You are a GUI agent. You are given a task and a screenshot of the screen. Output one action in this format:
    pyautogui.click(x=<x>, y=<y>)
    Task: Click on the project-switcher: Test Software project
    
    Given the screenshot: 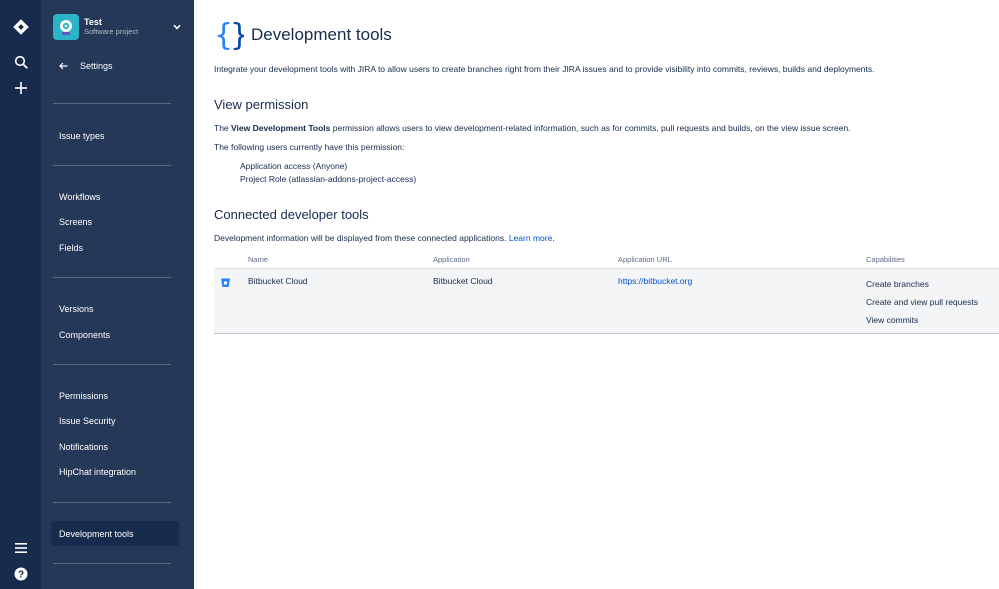 What is the action you would take?
    pyautogui.click(x=118, y=27)
    